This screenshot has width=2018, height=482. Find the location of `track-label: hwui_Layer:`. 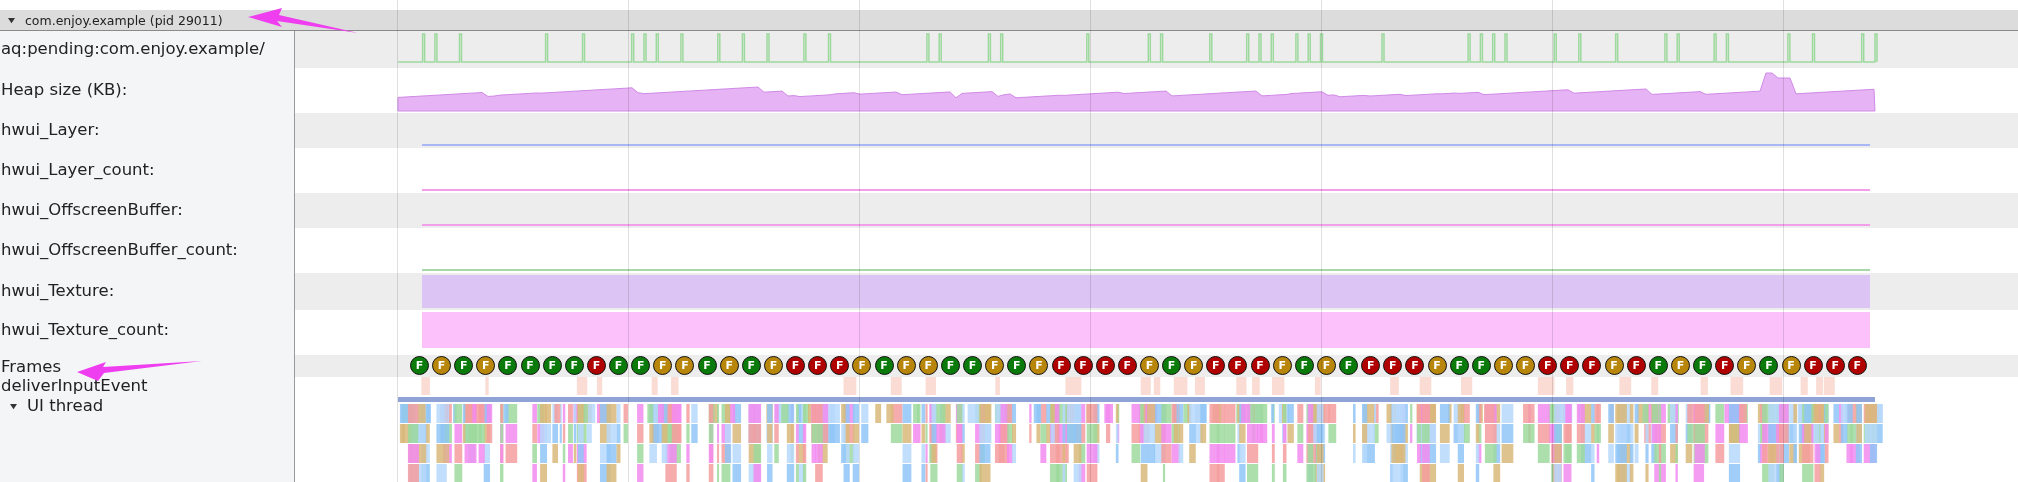

track-label: hwui_Layer: is located at coordinates (50, 130).